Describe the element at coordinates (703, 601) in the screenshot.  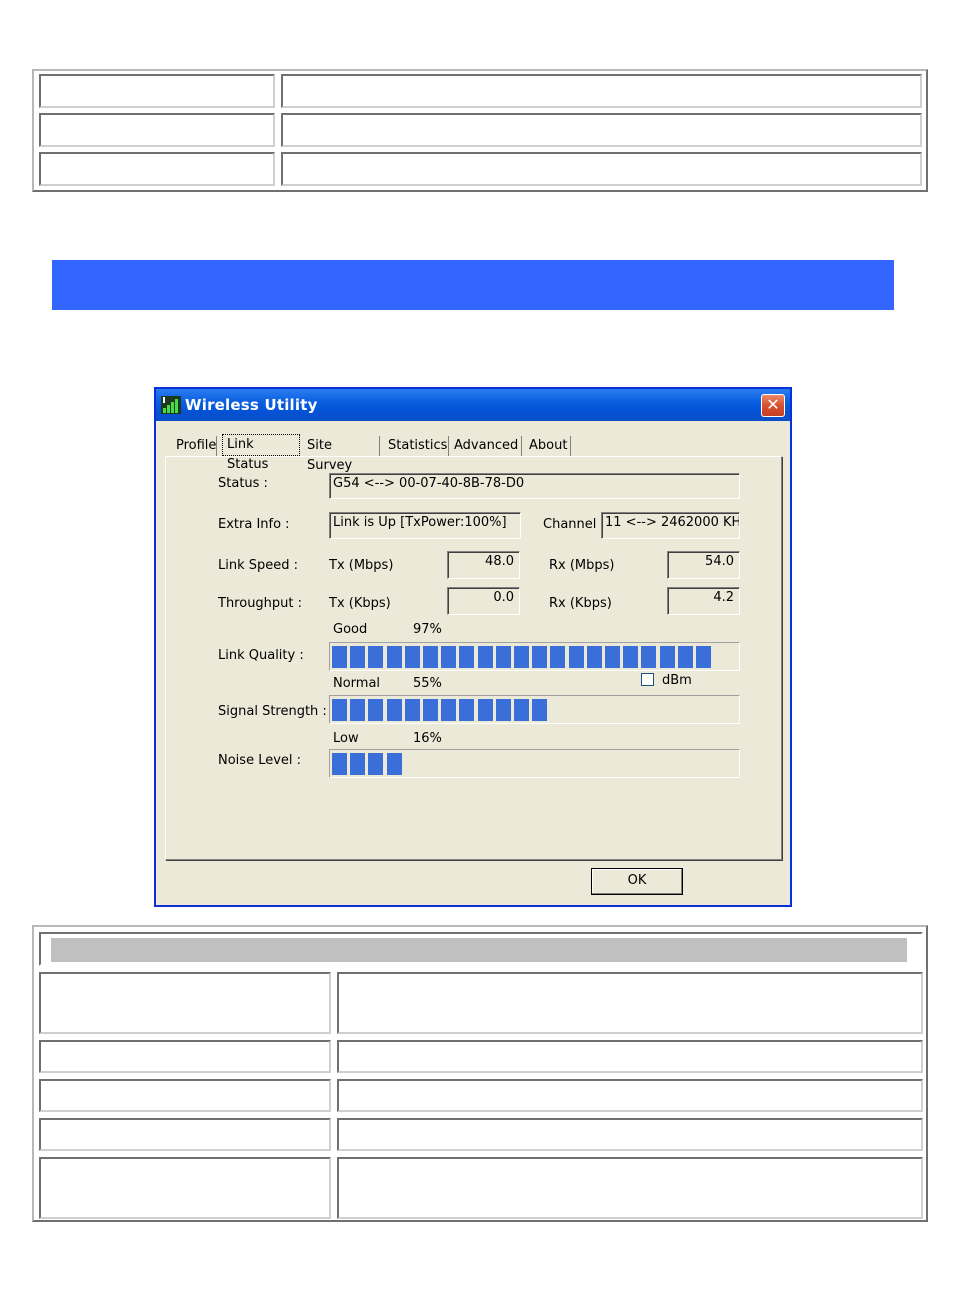
I see `throughput-rx-field: 4.2` at that location.